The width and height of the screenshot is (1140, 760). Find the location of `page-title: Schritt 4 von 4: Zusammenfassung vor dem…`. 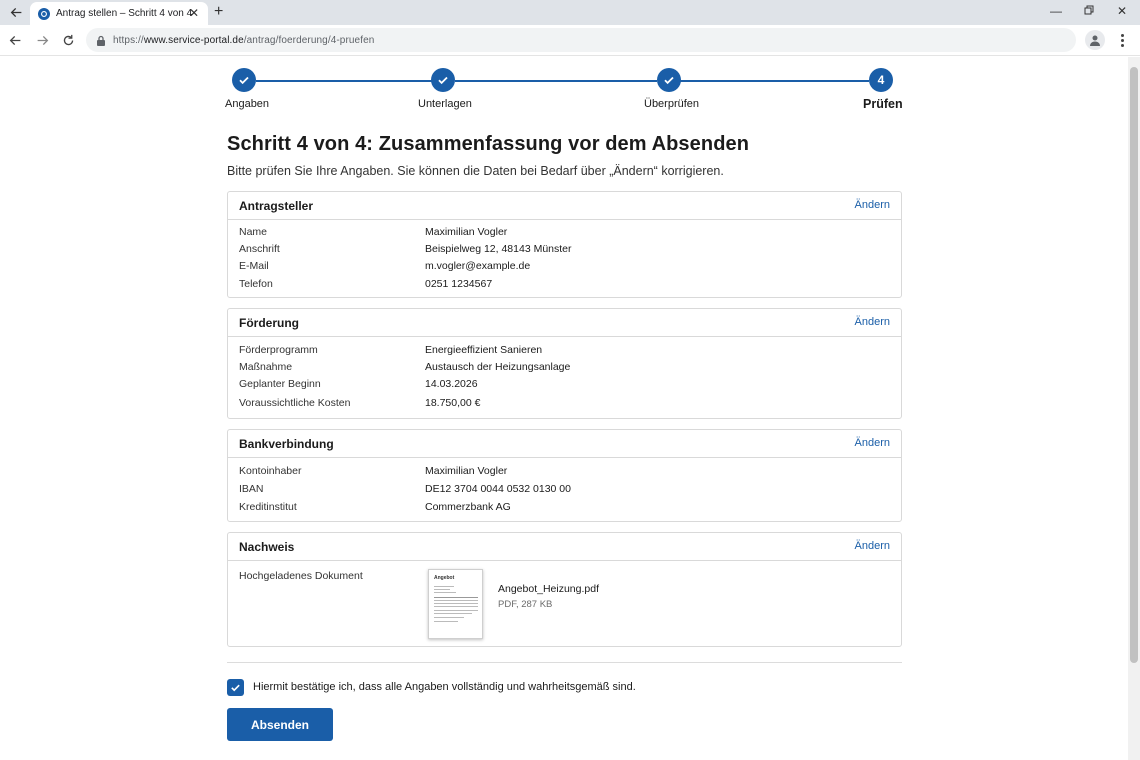

page-title: Schritt 4 von 4: Zusammenfassung vor dem… is located at coordinates (488, 144).